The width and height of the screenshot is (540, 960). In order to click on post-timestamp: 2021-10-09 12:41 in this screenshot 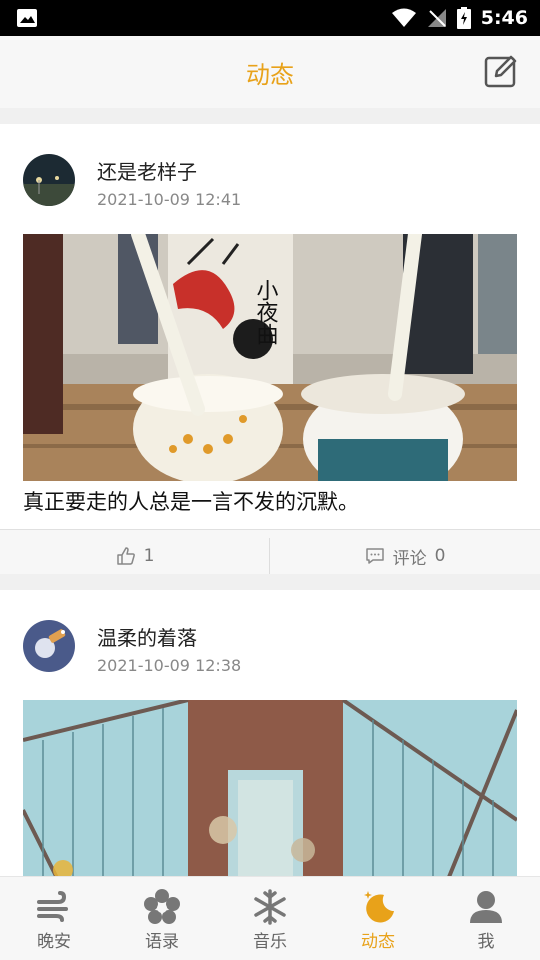, I will do `click(169, 199)`.